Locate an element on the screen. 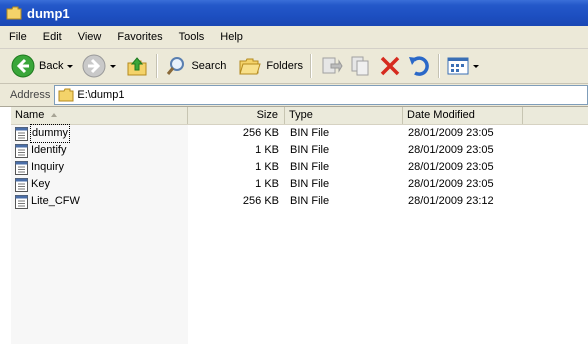 The image size is (588, 344). folder-up-icon is located at coordinates (137, 66).